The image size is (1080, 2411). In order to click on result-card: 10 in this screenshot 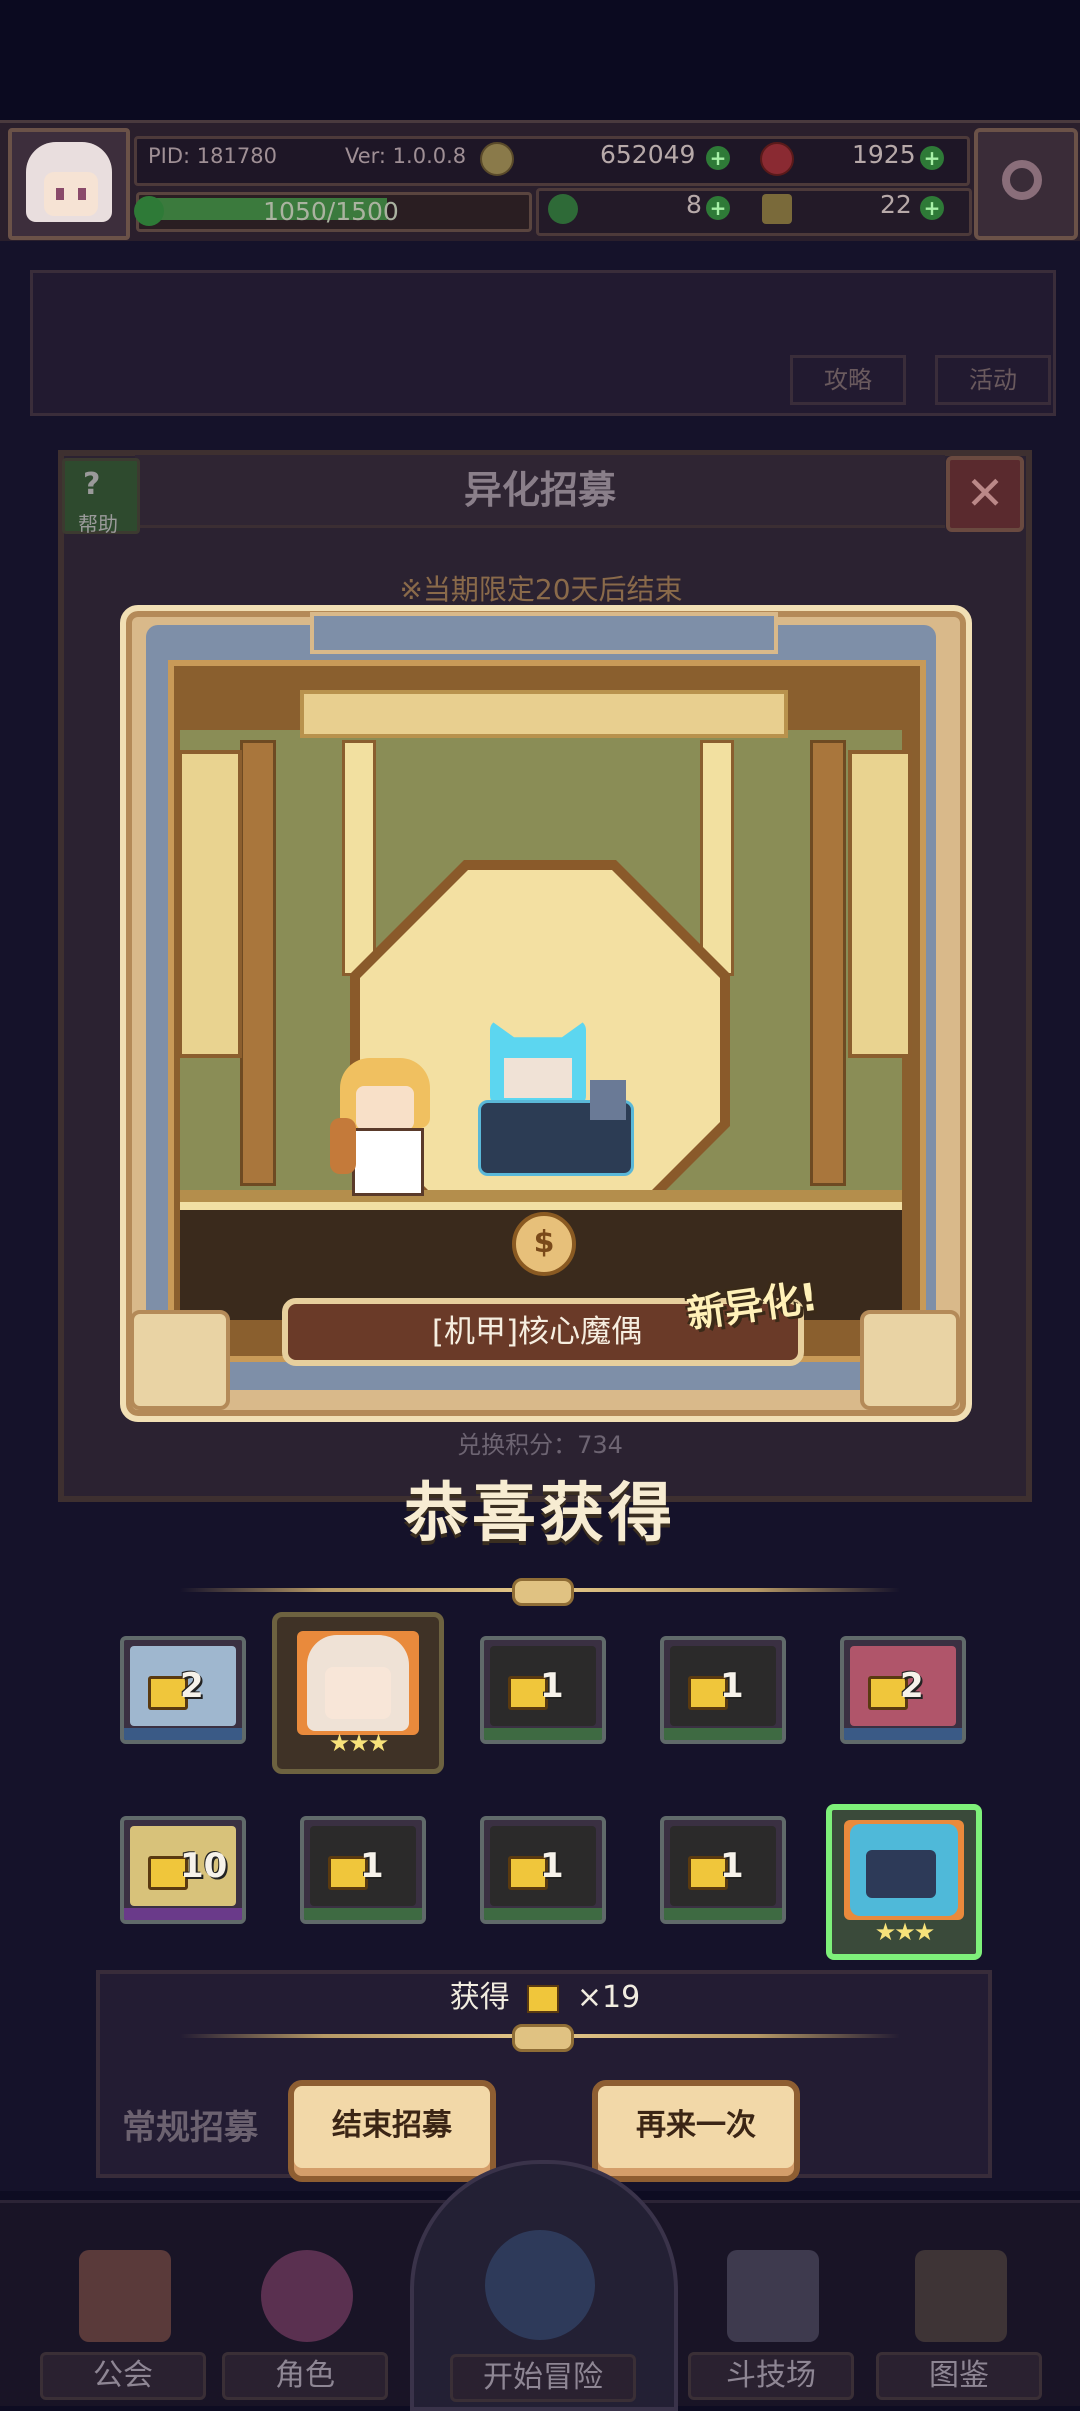, I will do `click(183, 1870)`.